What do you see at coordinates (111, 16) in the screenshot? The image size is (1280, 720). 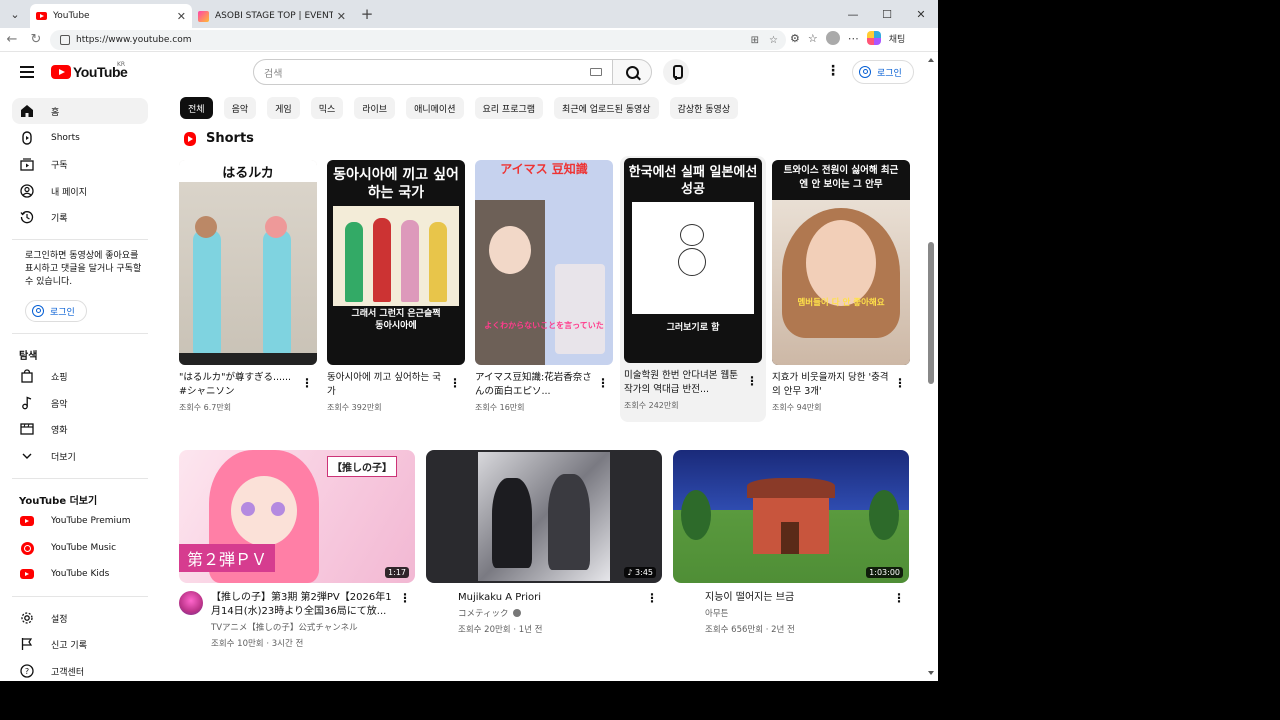 I see `tab-youtube: YouTube ✕` at bounding box center [111, 16].